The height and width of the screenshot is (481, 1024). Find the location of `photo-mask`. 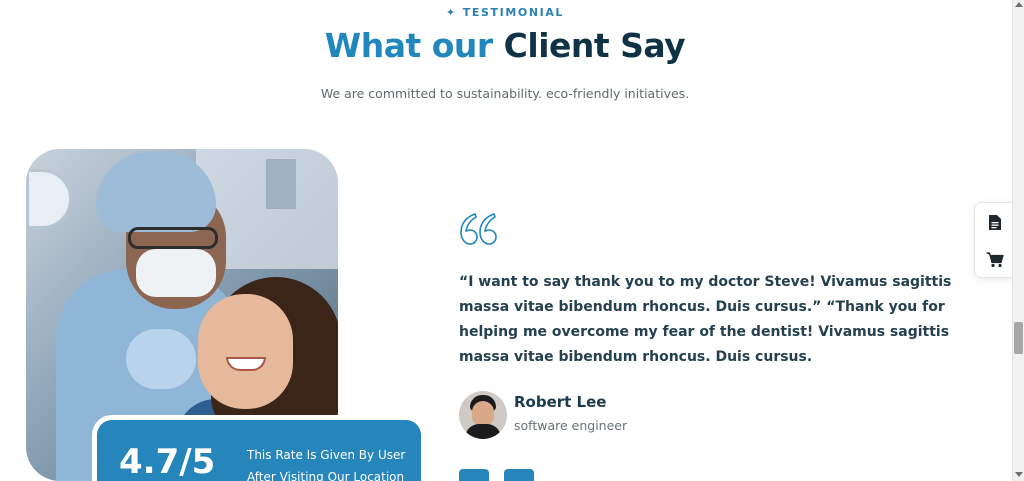

photo-mask is located at coordinates (176, 273).